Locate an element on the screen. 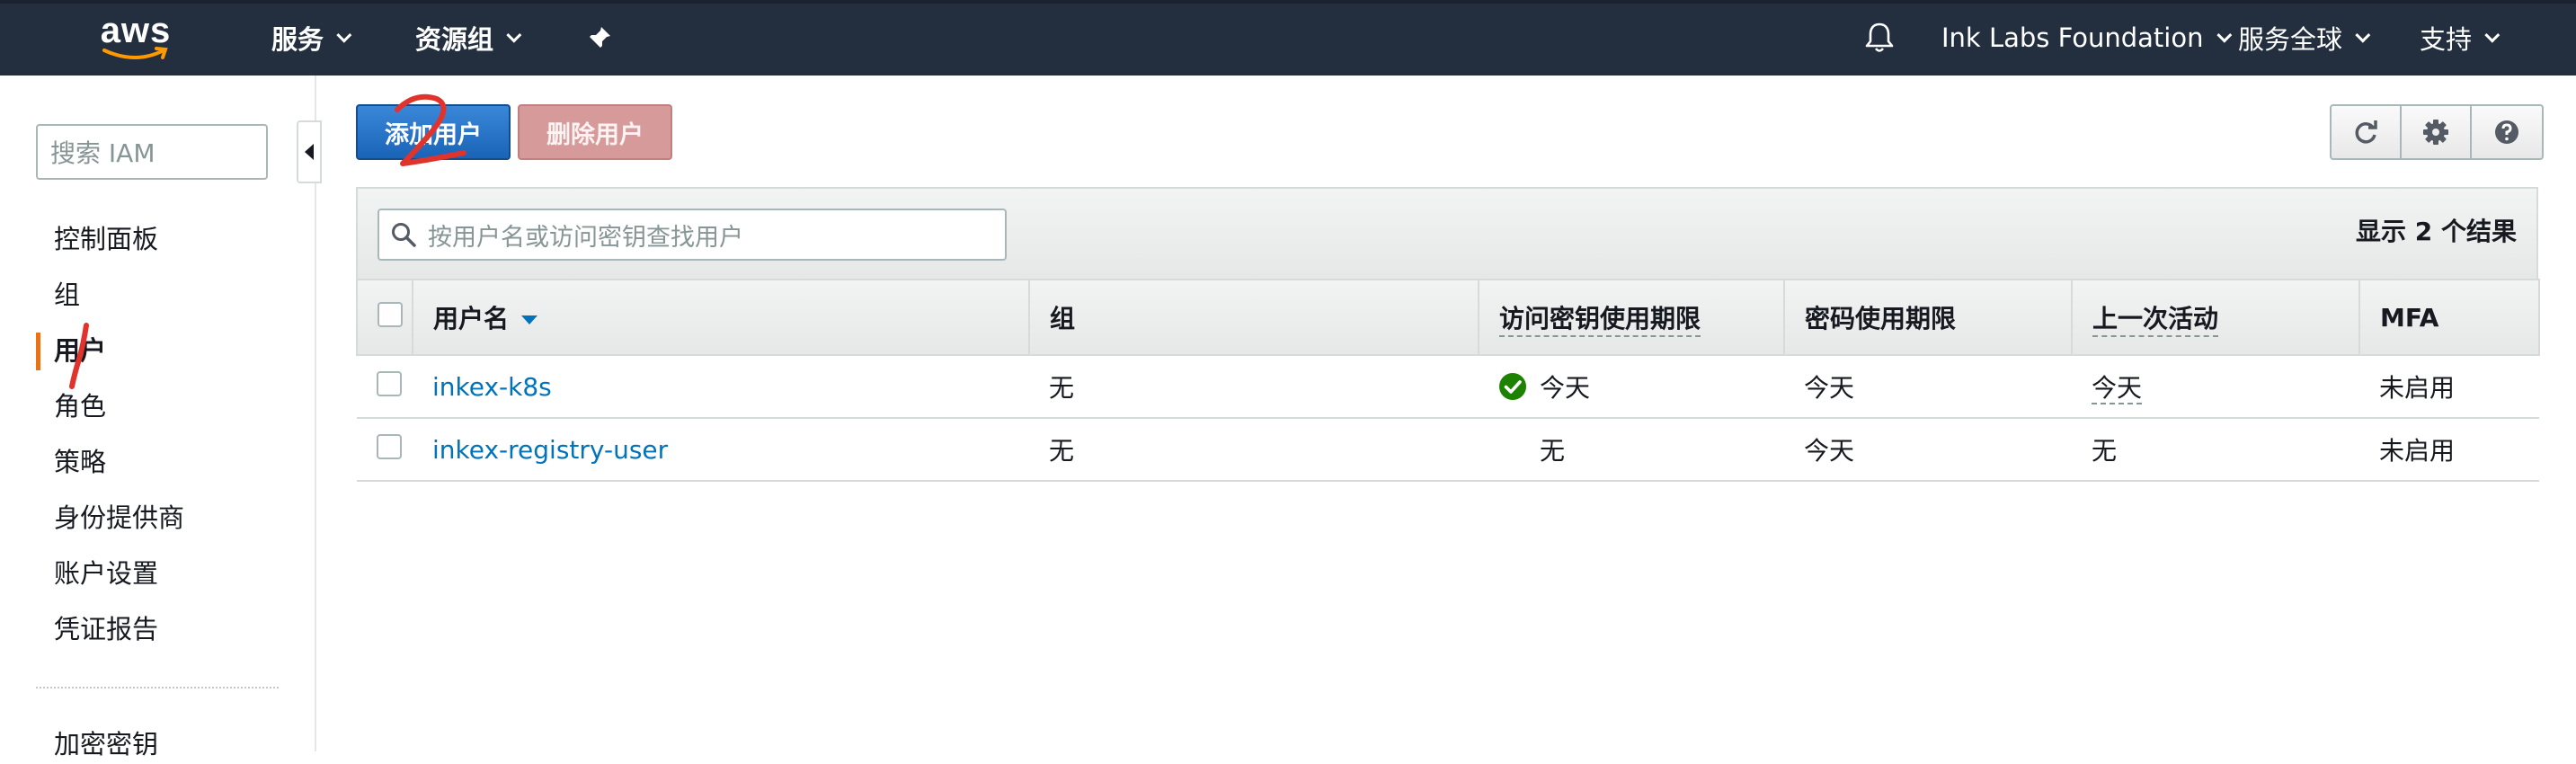 The width and height of the screenshot is (2576, 764). sidebar-item-policies: 策略 is located at coordinates (80, 462).